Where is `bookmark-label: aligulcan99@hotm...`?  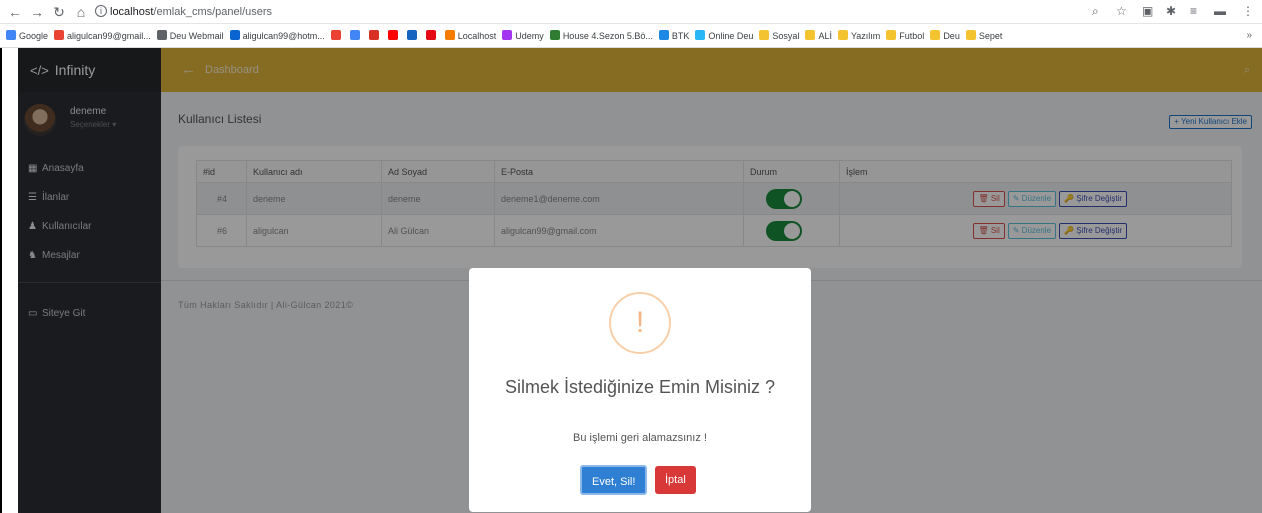
bookmark-label: aligulcan99@hotm... is located at coordinates (283, 36).